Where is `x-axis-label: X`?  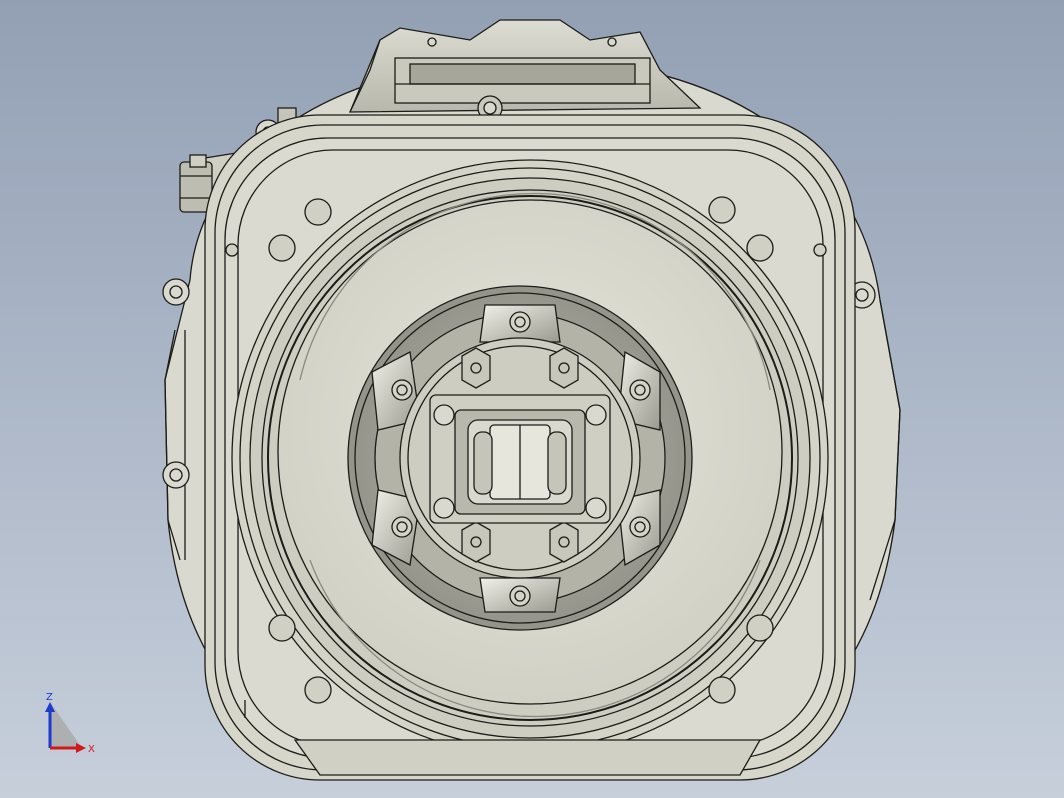 x-axis-label: X is located at coordinates (91, 749).